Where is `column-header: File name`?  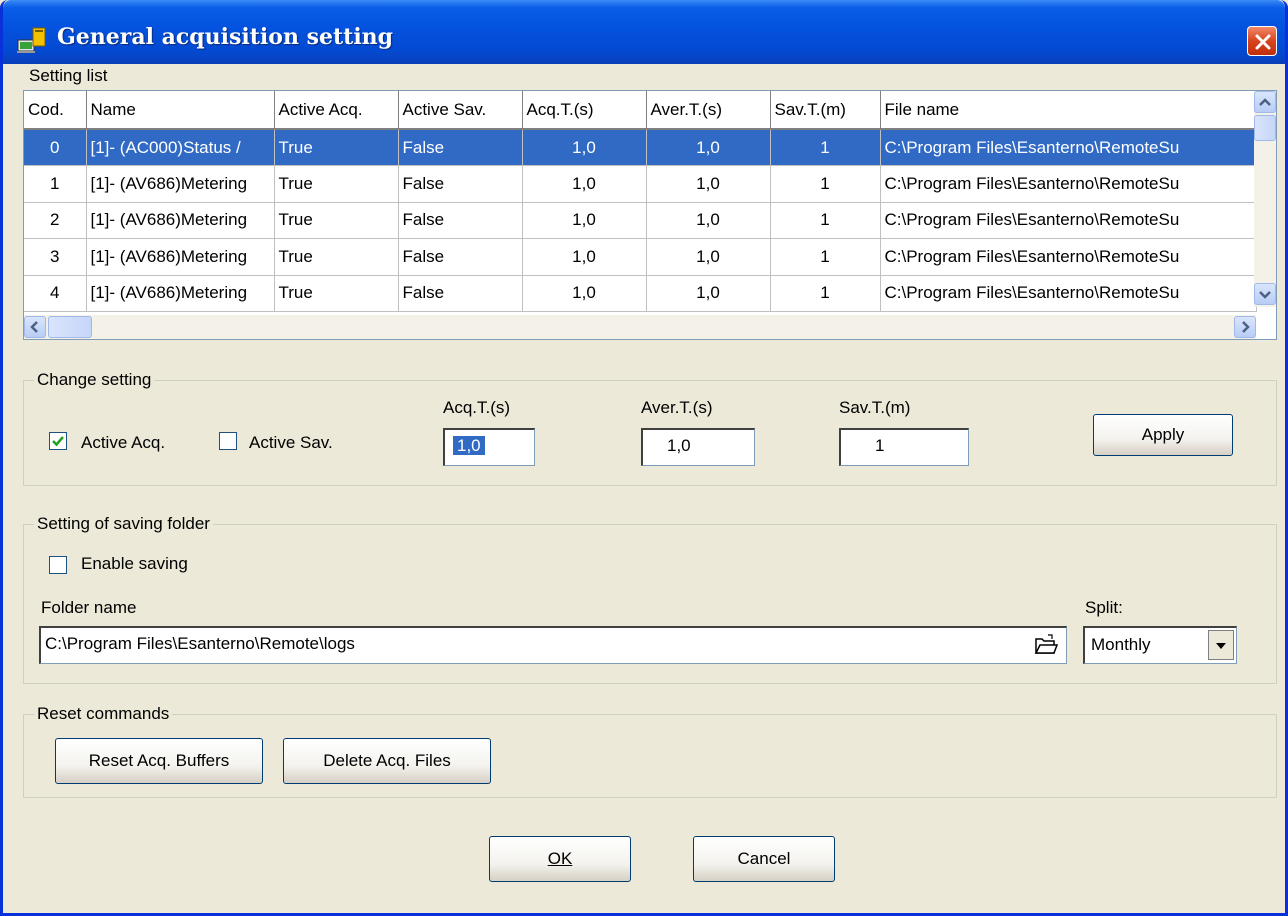 column-header: File name is located at coordinates (1068, 110).